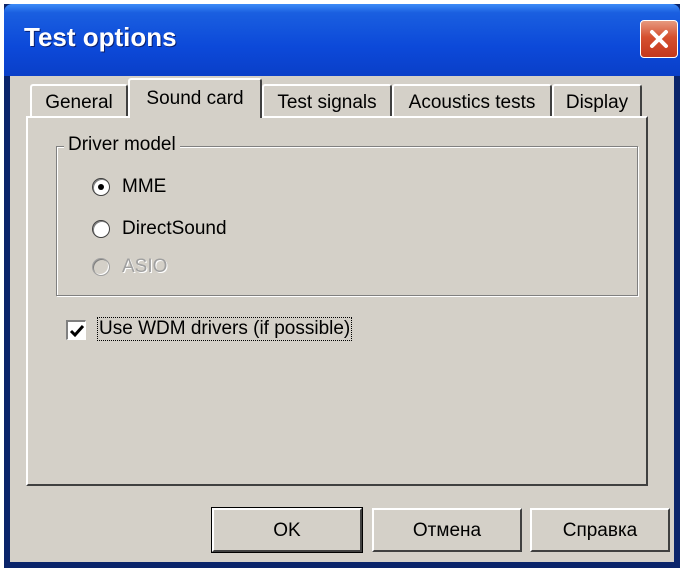 The height and width of the screenshot is (568, 680). What do you see at coordinates (174, 228) in the screenshot?
I see `radio-directsound-label: DirectSound` at bounding box center [174, 228].